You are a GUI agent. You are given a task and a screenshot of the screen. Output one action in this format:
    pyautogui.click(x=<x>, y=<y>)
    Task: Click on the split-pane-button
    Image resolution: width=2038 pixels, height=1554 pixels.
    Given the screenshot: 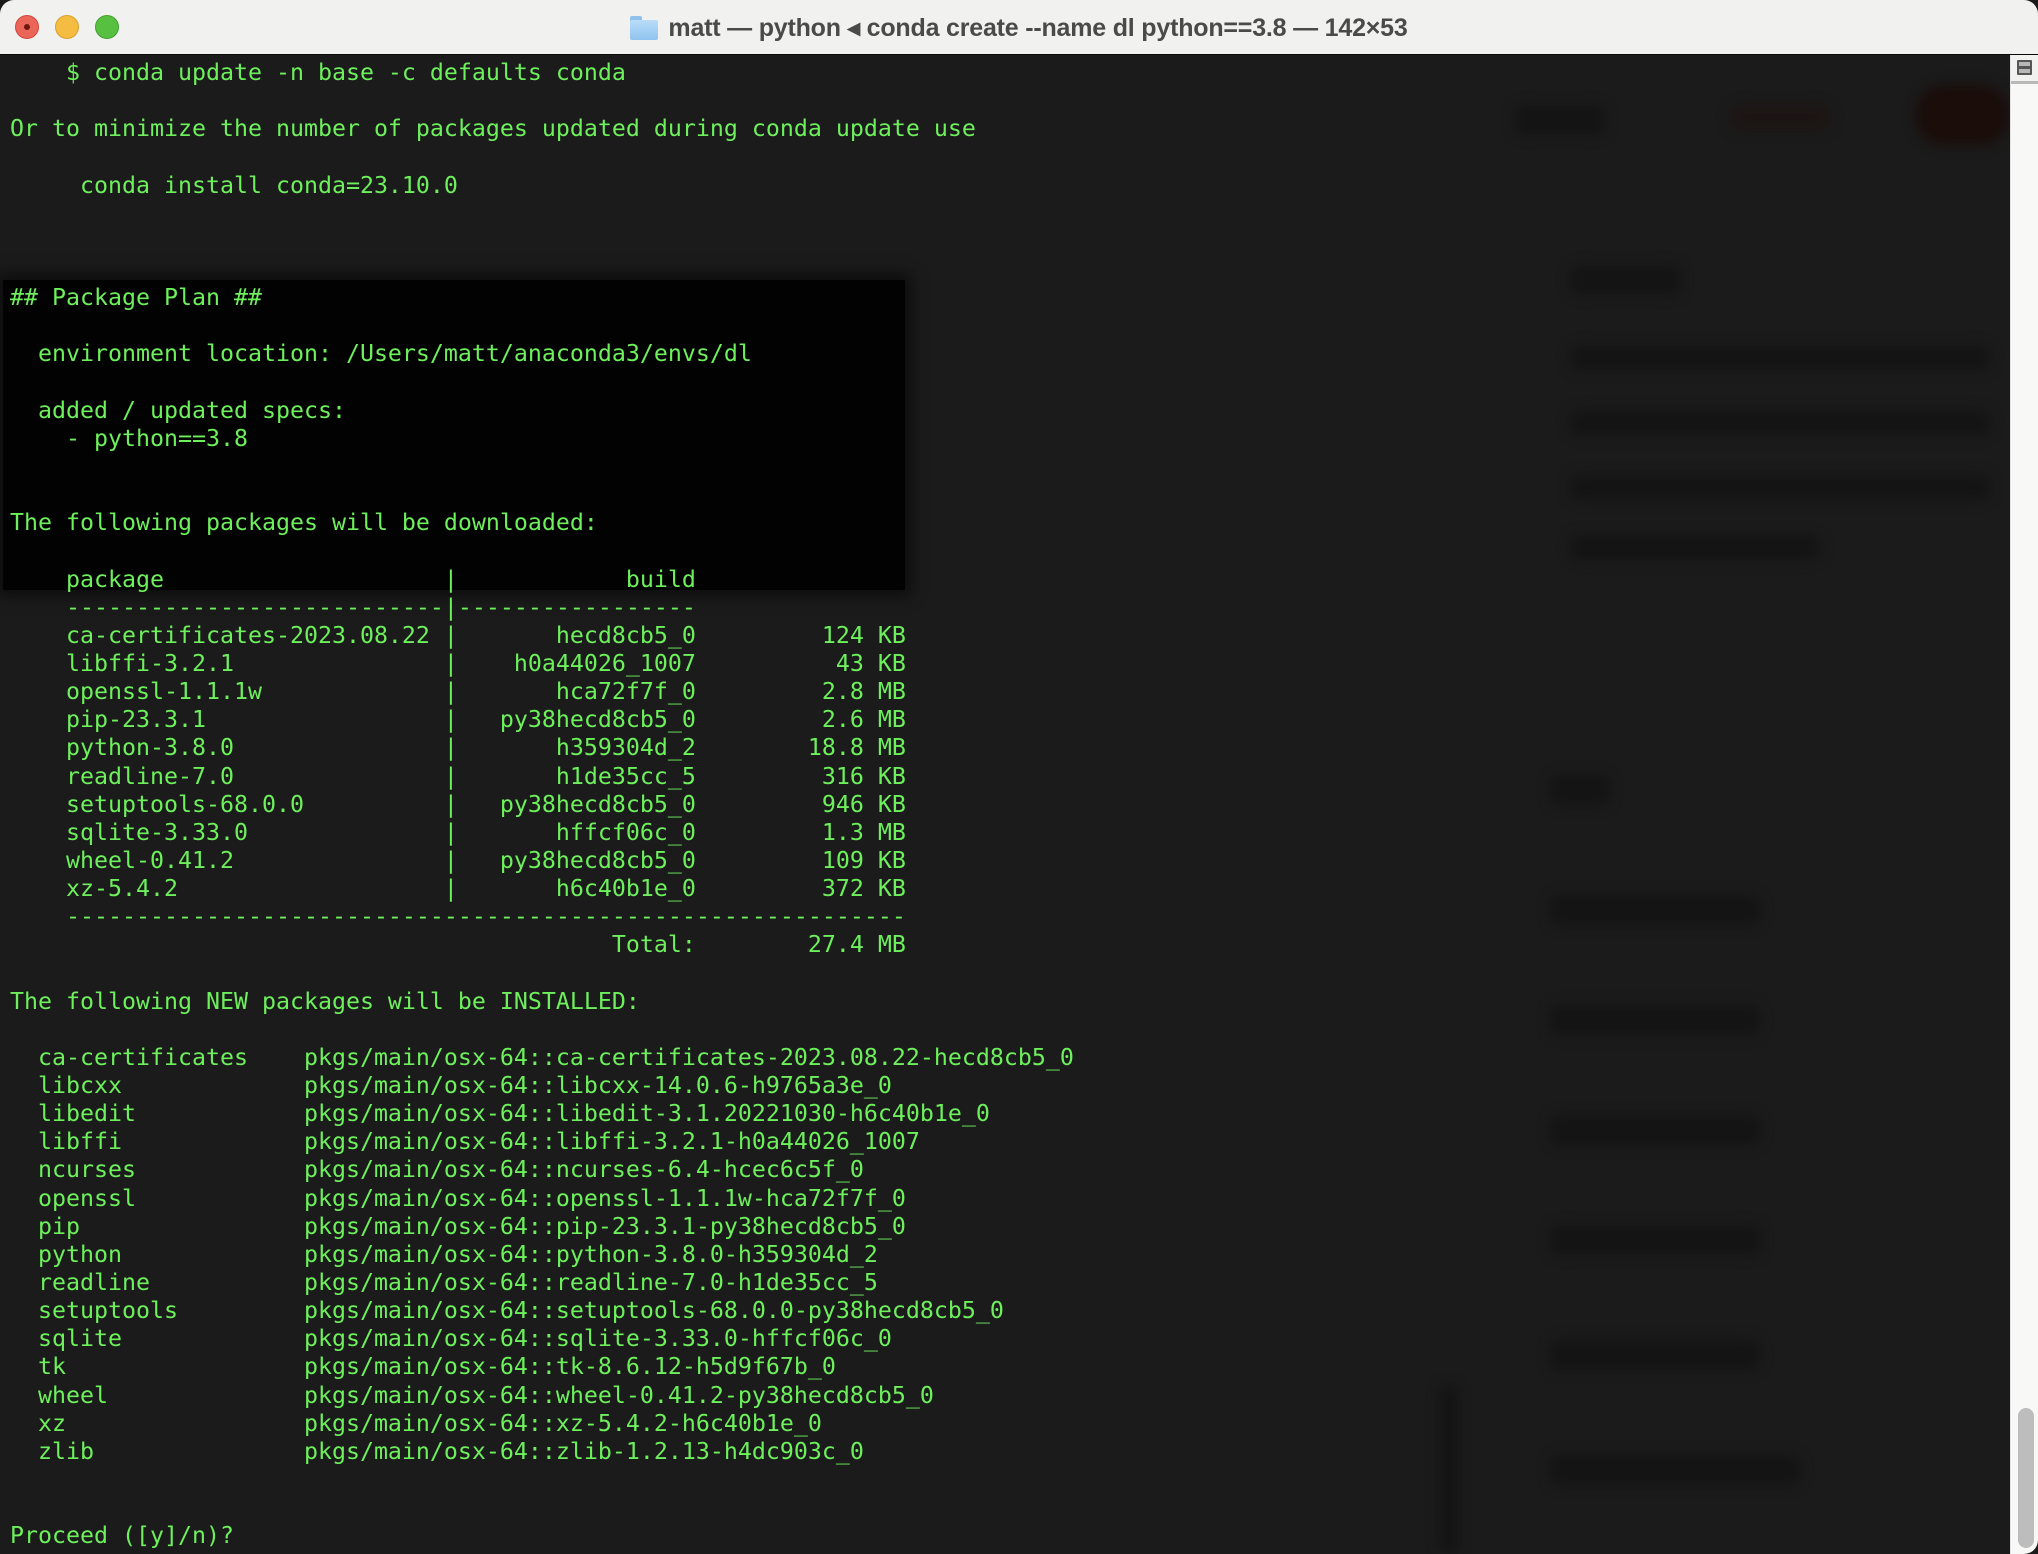 What is the action you would take?
    pyautogui.click(x=2024, y=69)
    